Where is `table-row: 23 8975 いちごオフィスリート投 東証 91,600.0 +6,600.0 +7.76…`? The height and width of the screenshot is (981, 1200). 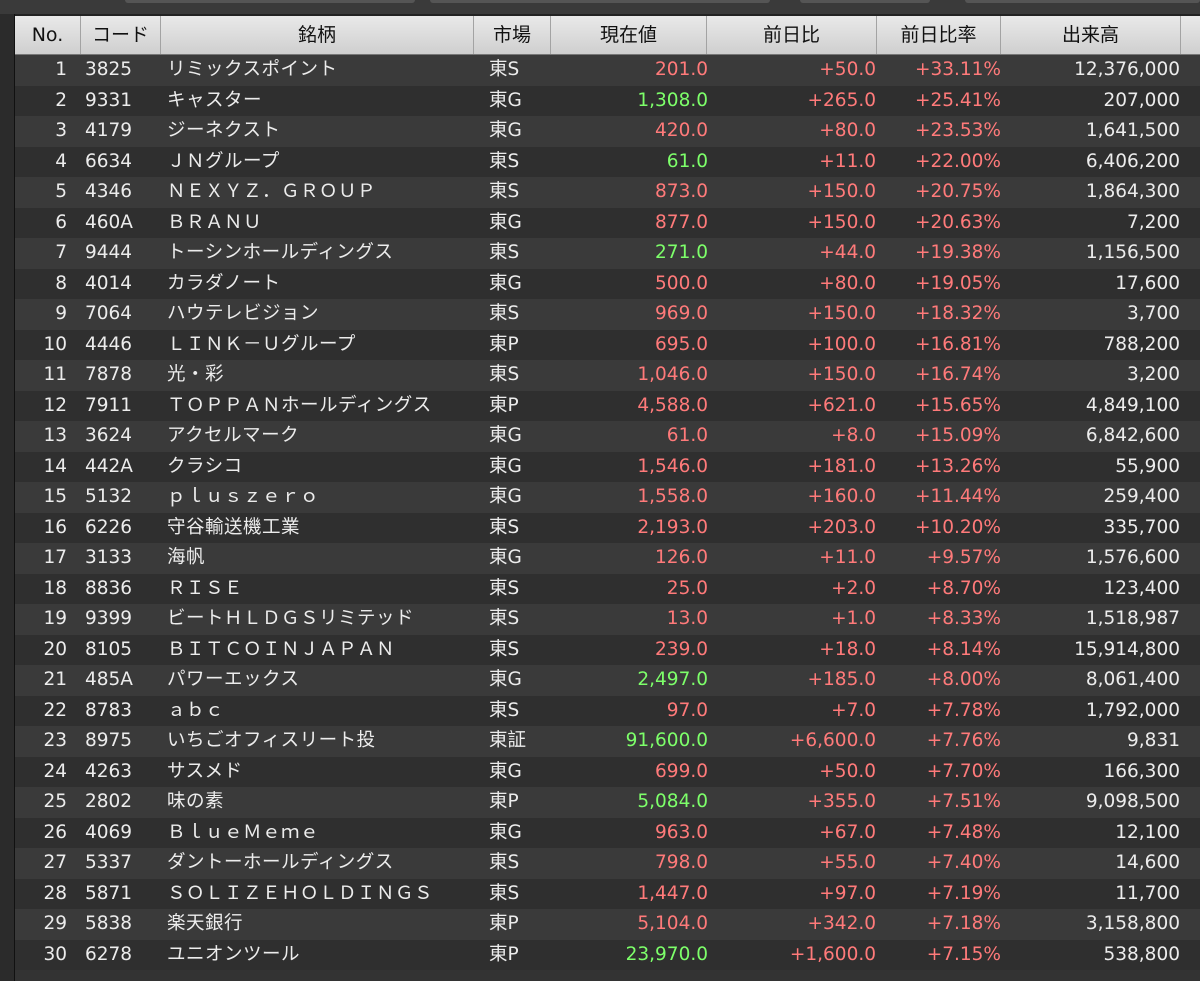
table-row: 23 8975 いちごオフィスリート投 東証 91,600.0 +6,600.0 +7.76… is located at coordinates (607, 741).